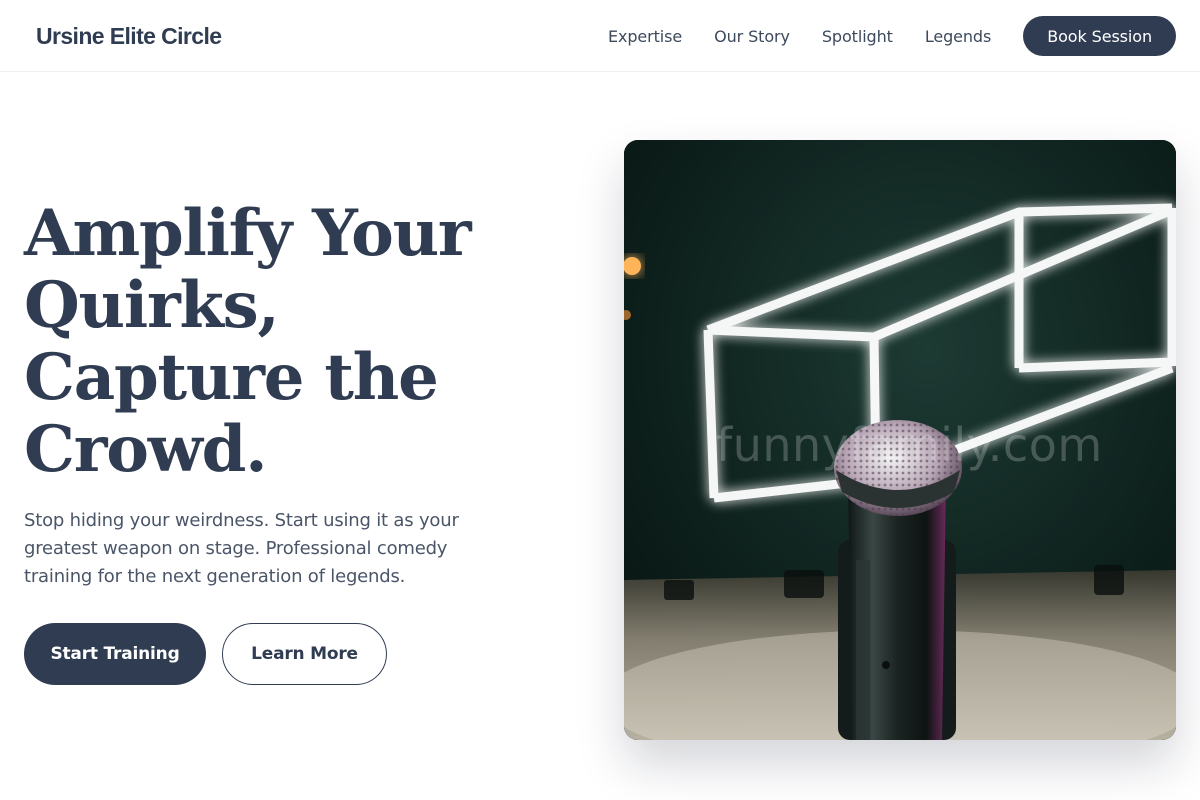 The width and height of the screenshot is (1200, 800). What do you see at coordinates (248, 233) in the screenshot?
I see `hero-title-line: Amplify Your` at bounding box center [248, 233].